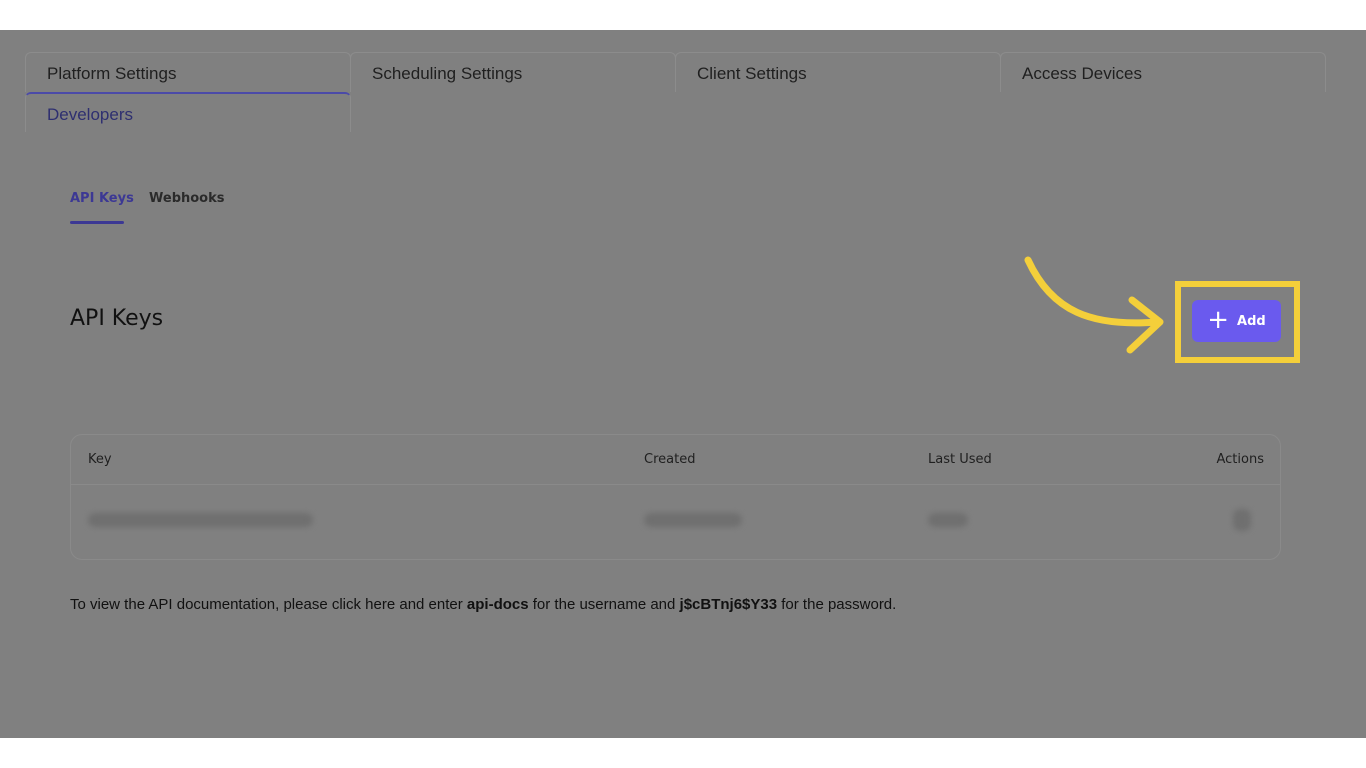 The image size is (1366, 768). What do you see at coordinates (102, 198) in the screenshot?
I see `subtab-api-keys: API Keys` at bounding box center [102, 198].